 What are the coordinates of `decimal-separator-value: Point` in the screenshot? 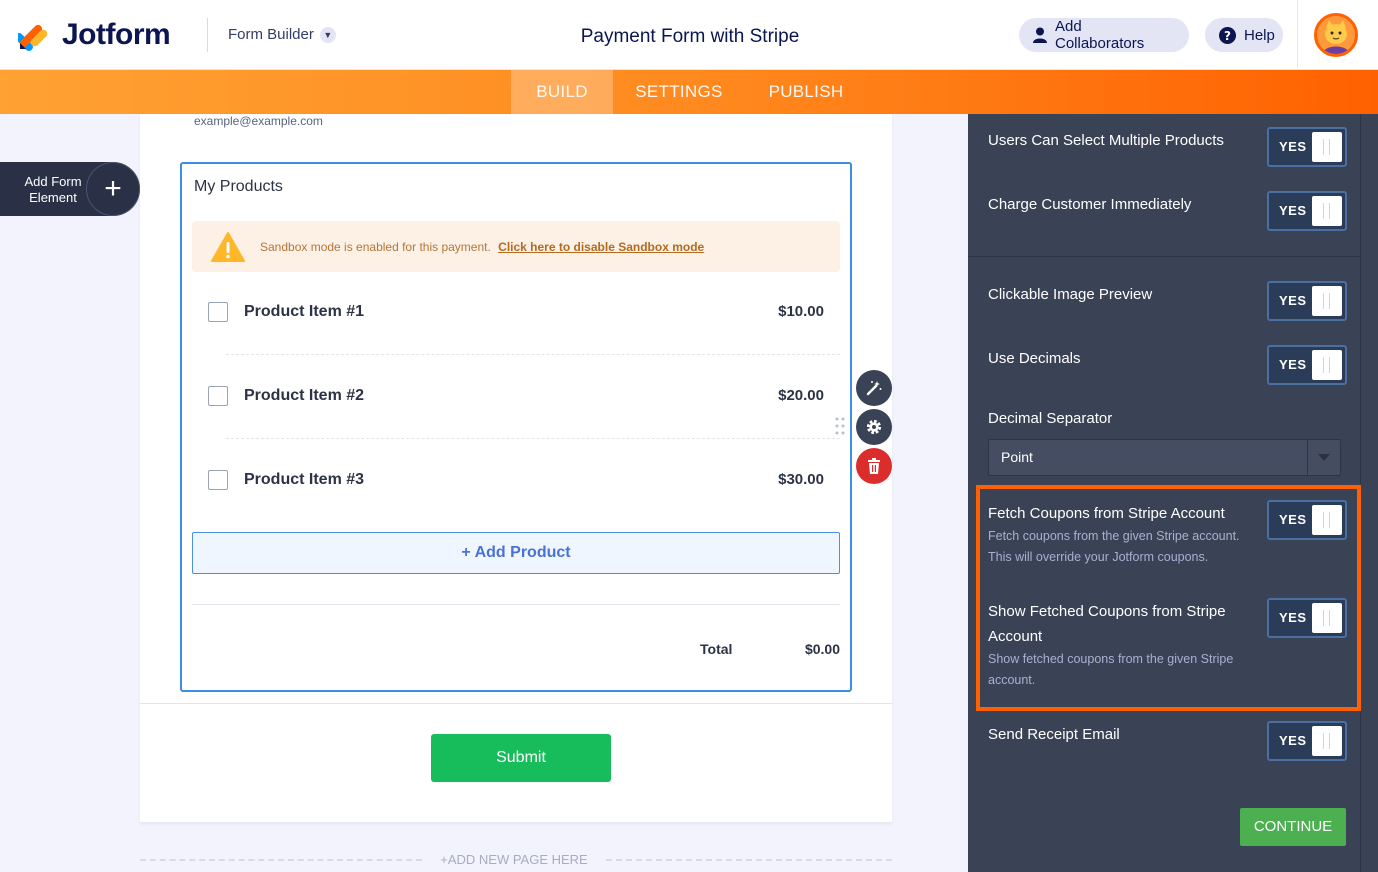 It's located at (1017, 457).